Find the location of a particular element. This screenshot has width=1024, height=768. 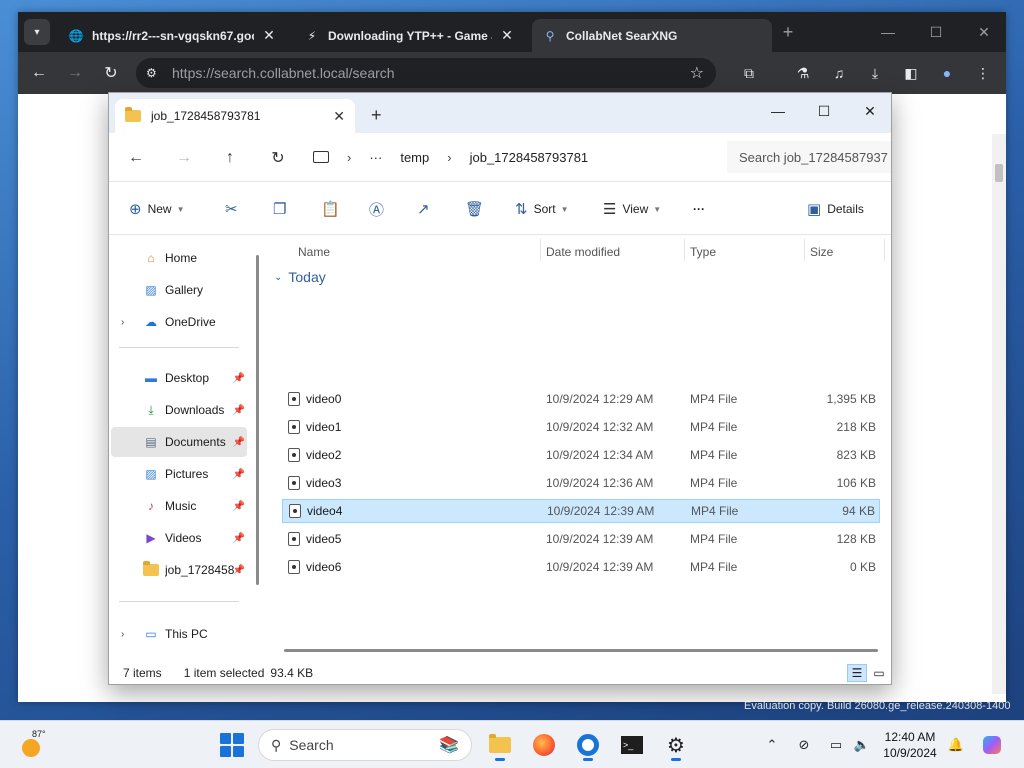

nav-item-desktop: ▬ Desktop 📌 is located at coordinates (179, 378).